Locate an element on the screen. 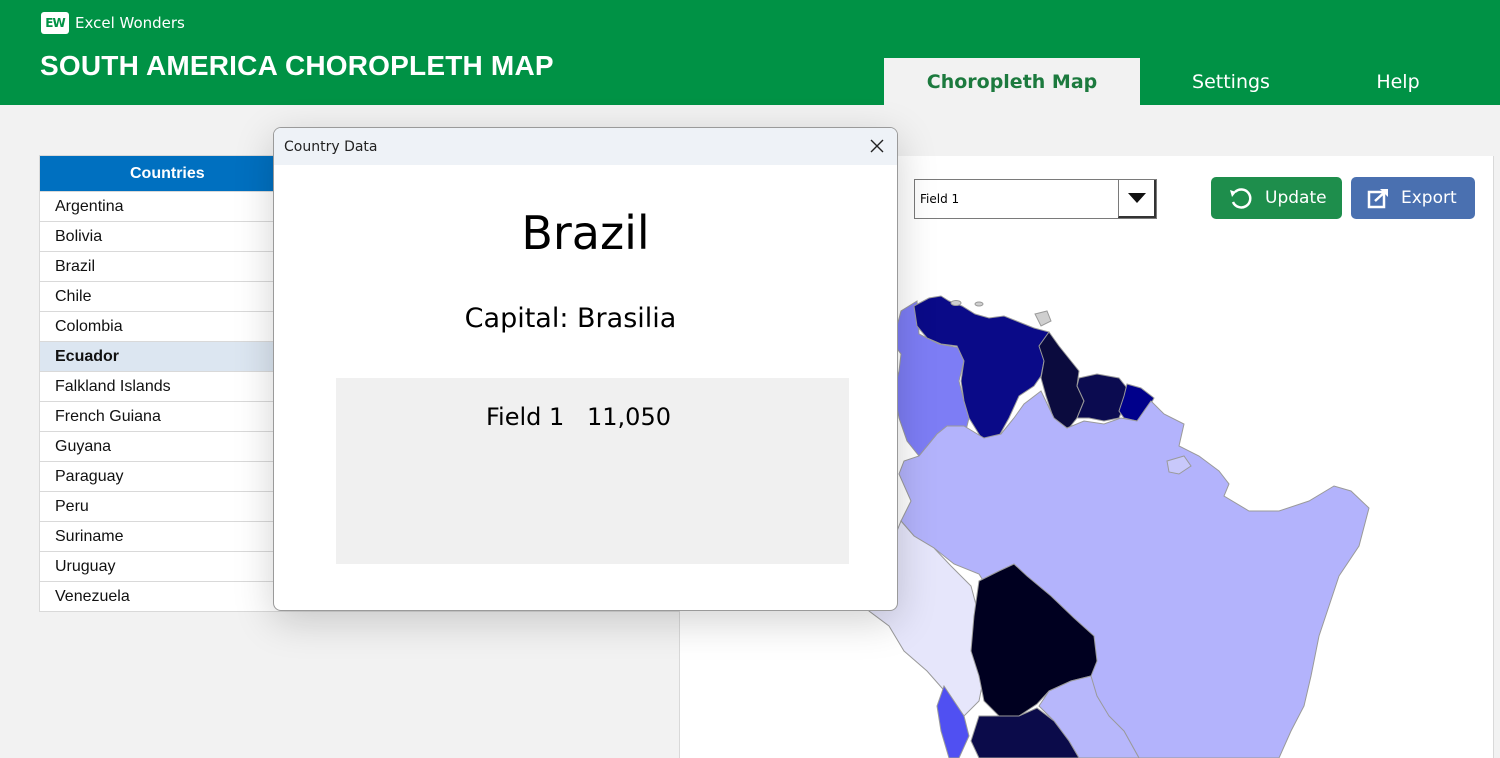 This screenshot has height=758, width=1500. tab-bar: Choropleth Map Settings Help is located at coordinates (1179, 81).